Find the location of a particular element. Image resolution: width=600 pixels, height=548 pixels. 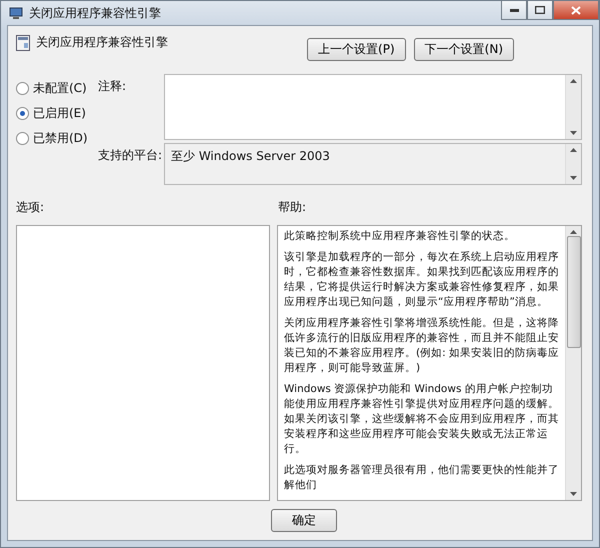

maximize-icon is located at coordinates (540, 10).